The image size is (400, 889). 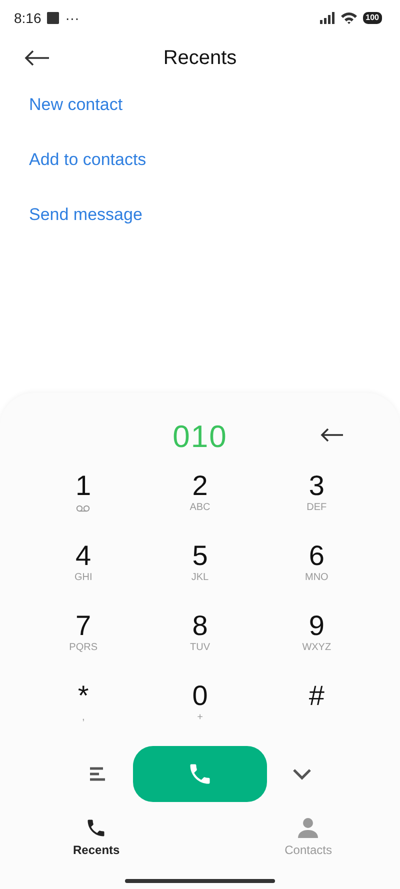 I want to click on dial-key: 2 ABC, so click(x=199, y=498).